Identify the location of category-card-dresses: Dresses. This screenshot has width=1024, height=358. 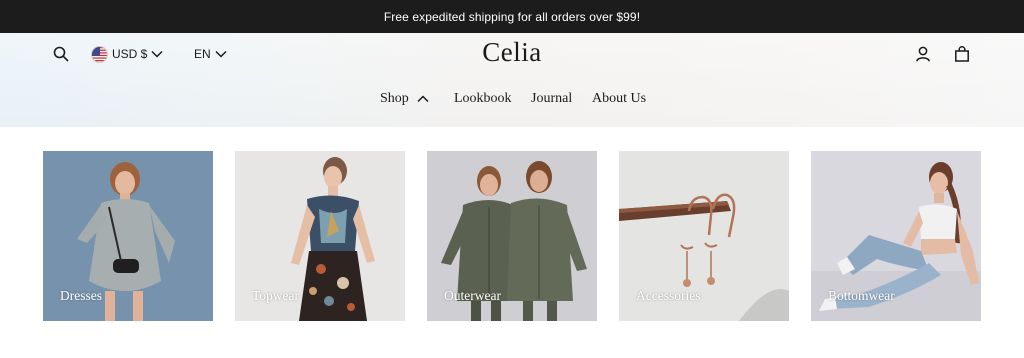
(128, 236).